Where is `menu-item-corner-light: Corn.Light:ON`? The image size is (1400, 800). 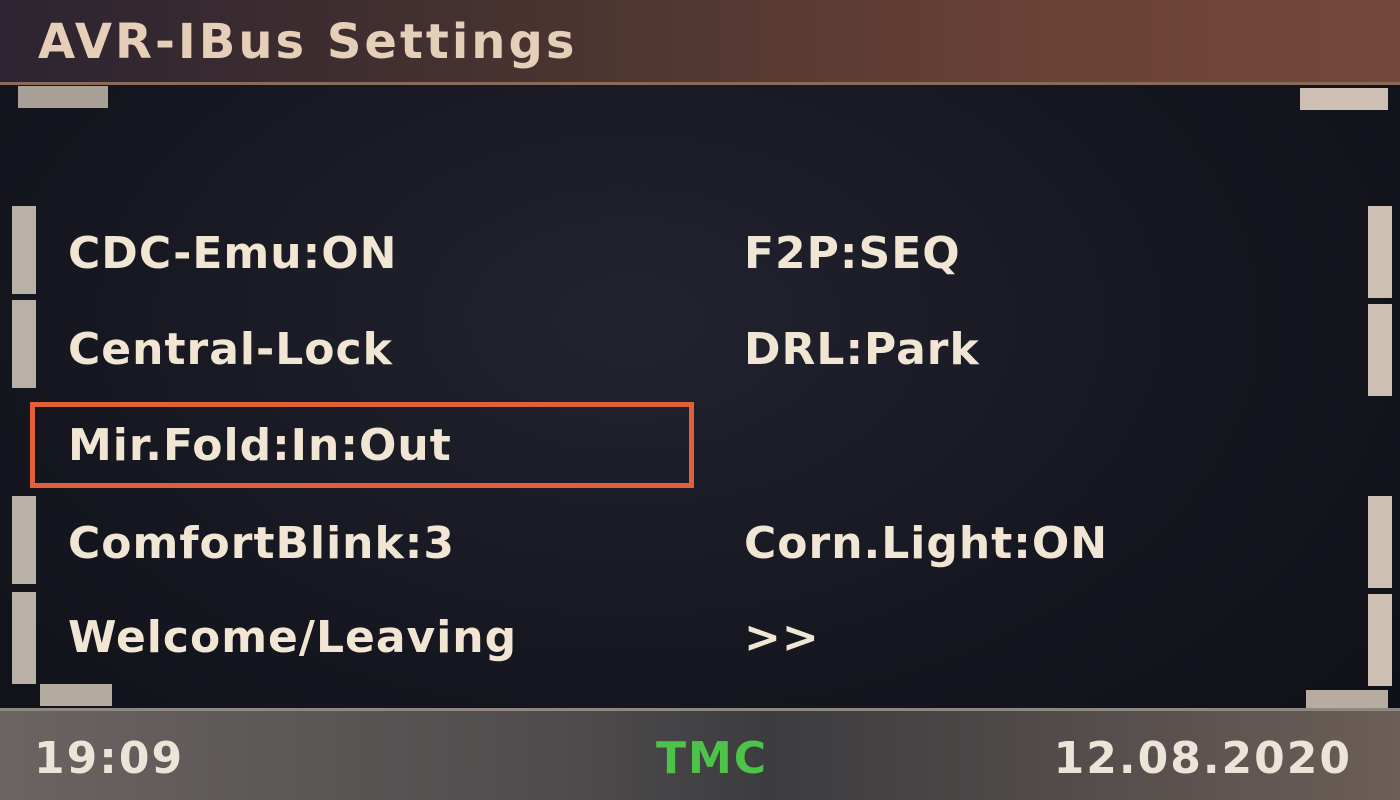
menu-item-corner-light: Corn.Light:ON is located at coordinates (926, 544).